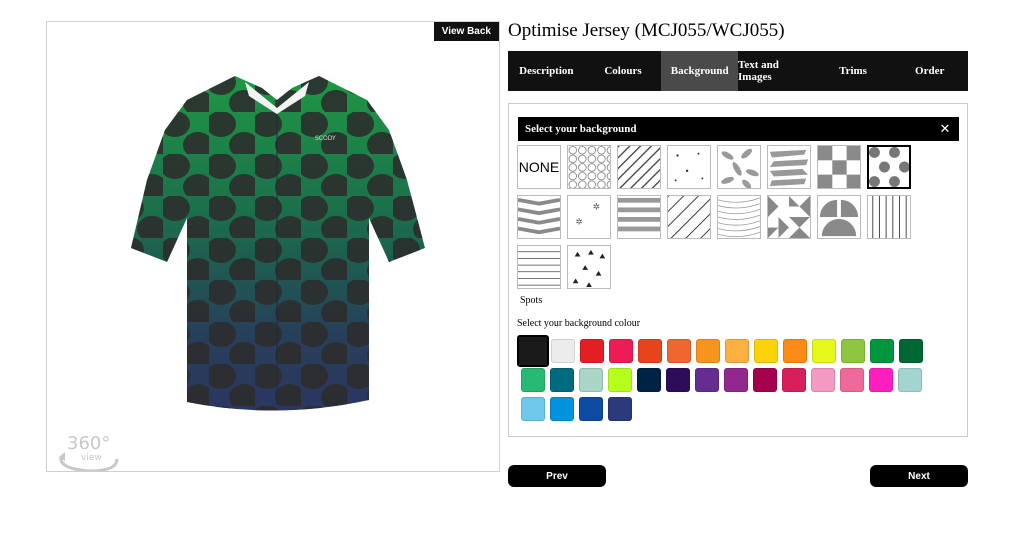  What do you see at coordinates (325, 138) in the screenshot?
I see `brand-label: SCODY` at bounding box center [325, 138].